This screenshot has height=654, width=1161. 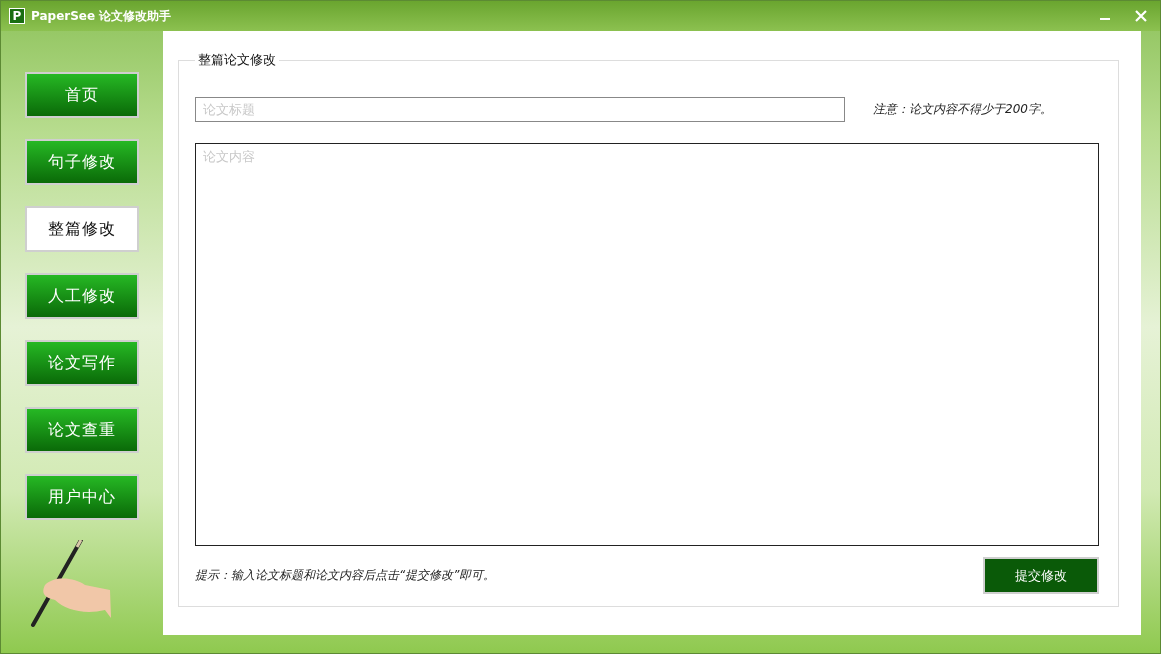 I want to click on nav-button: 句子修改, so click(x=82, y=162).